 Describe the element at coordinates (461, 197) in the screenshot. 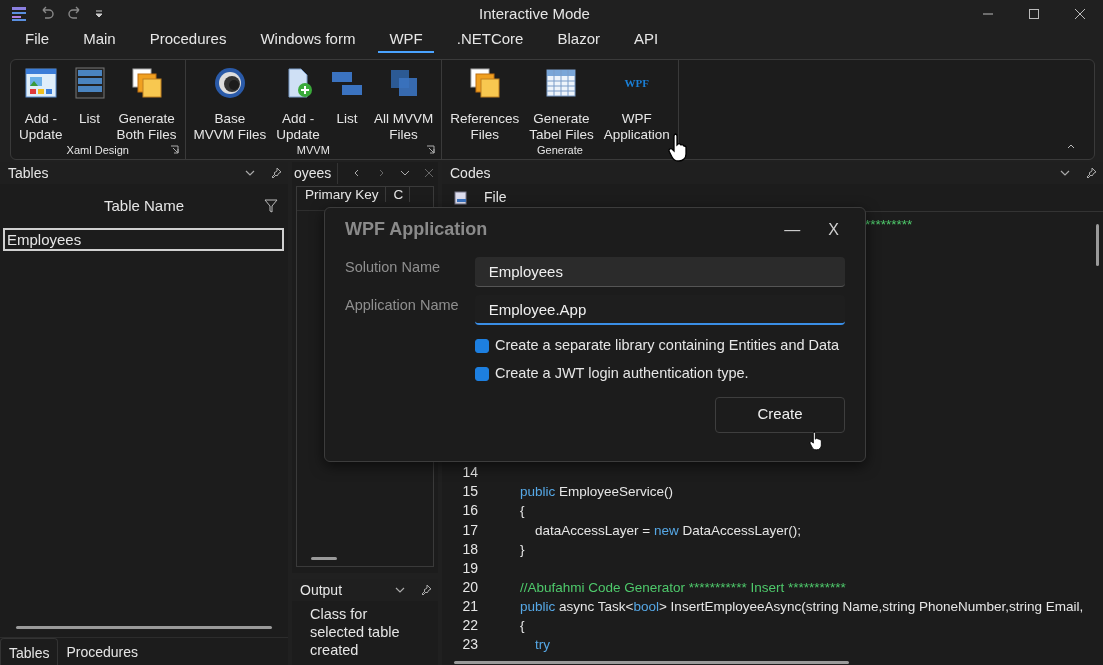

I see `file-icon` at that location.